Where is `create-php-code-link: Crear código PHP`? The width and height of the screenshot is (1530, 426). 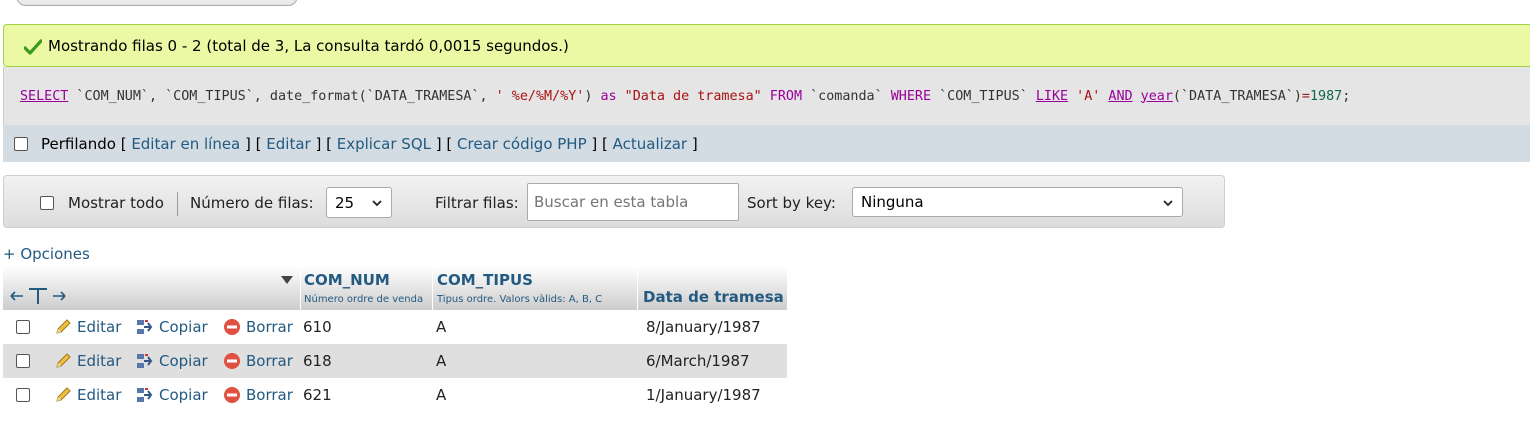 create-php-code-link: Crear código PHP is located at coordinates (522, 144).